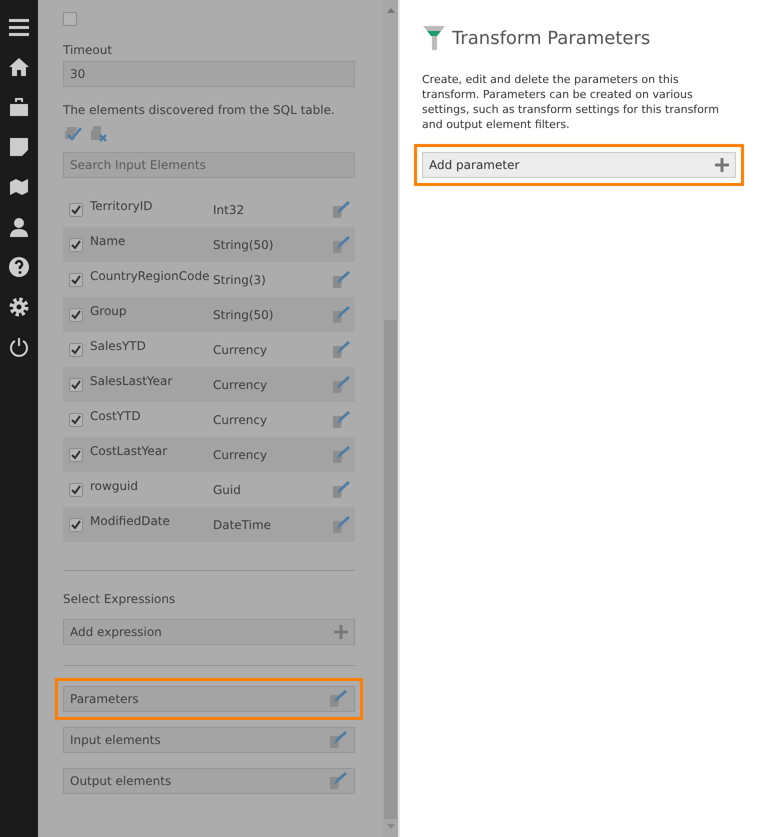 The image size is (758, 837). Describe the element at coordinates (130, 521) in the screenshot. I see `element-name: ModifiedDate` at that location.